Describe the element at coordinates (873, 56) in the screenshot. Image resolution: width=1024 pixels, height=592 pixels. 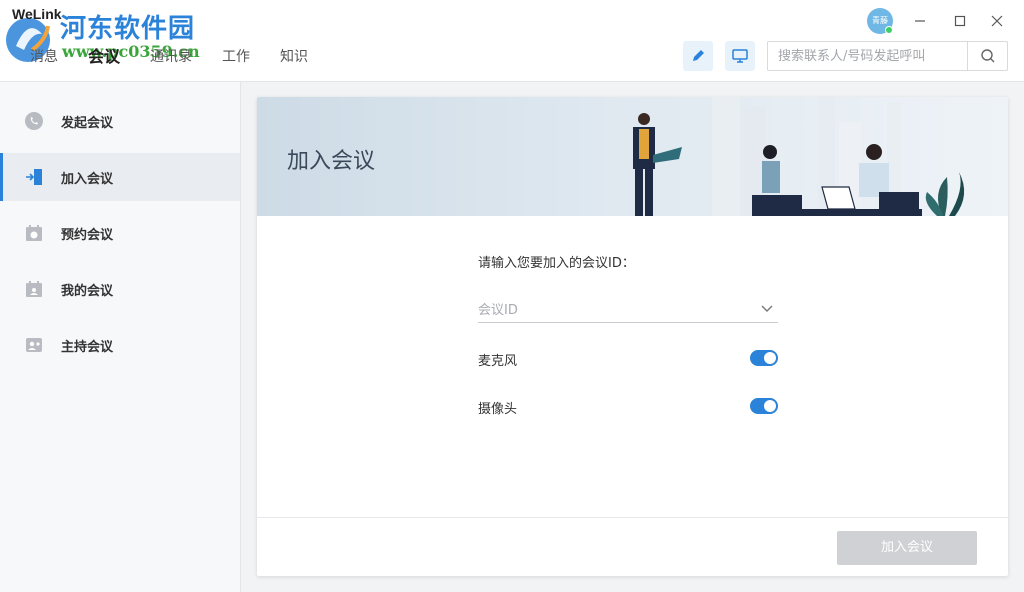
I see `search-input` at that location.